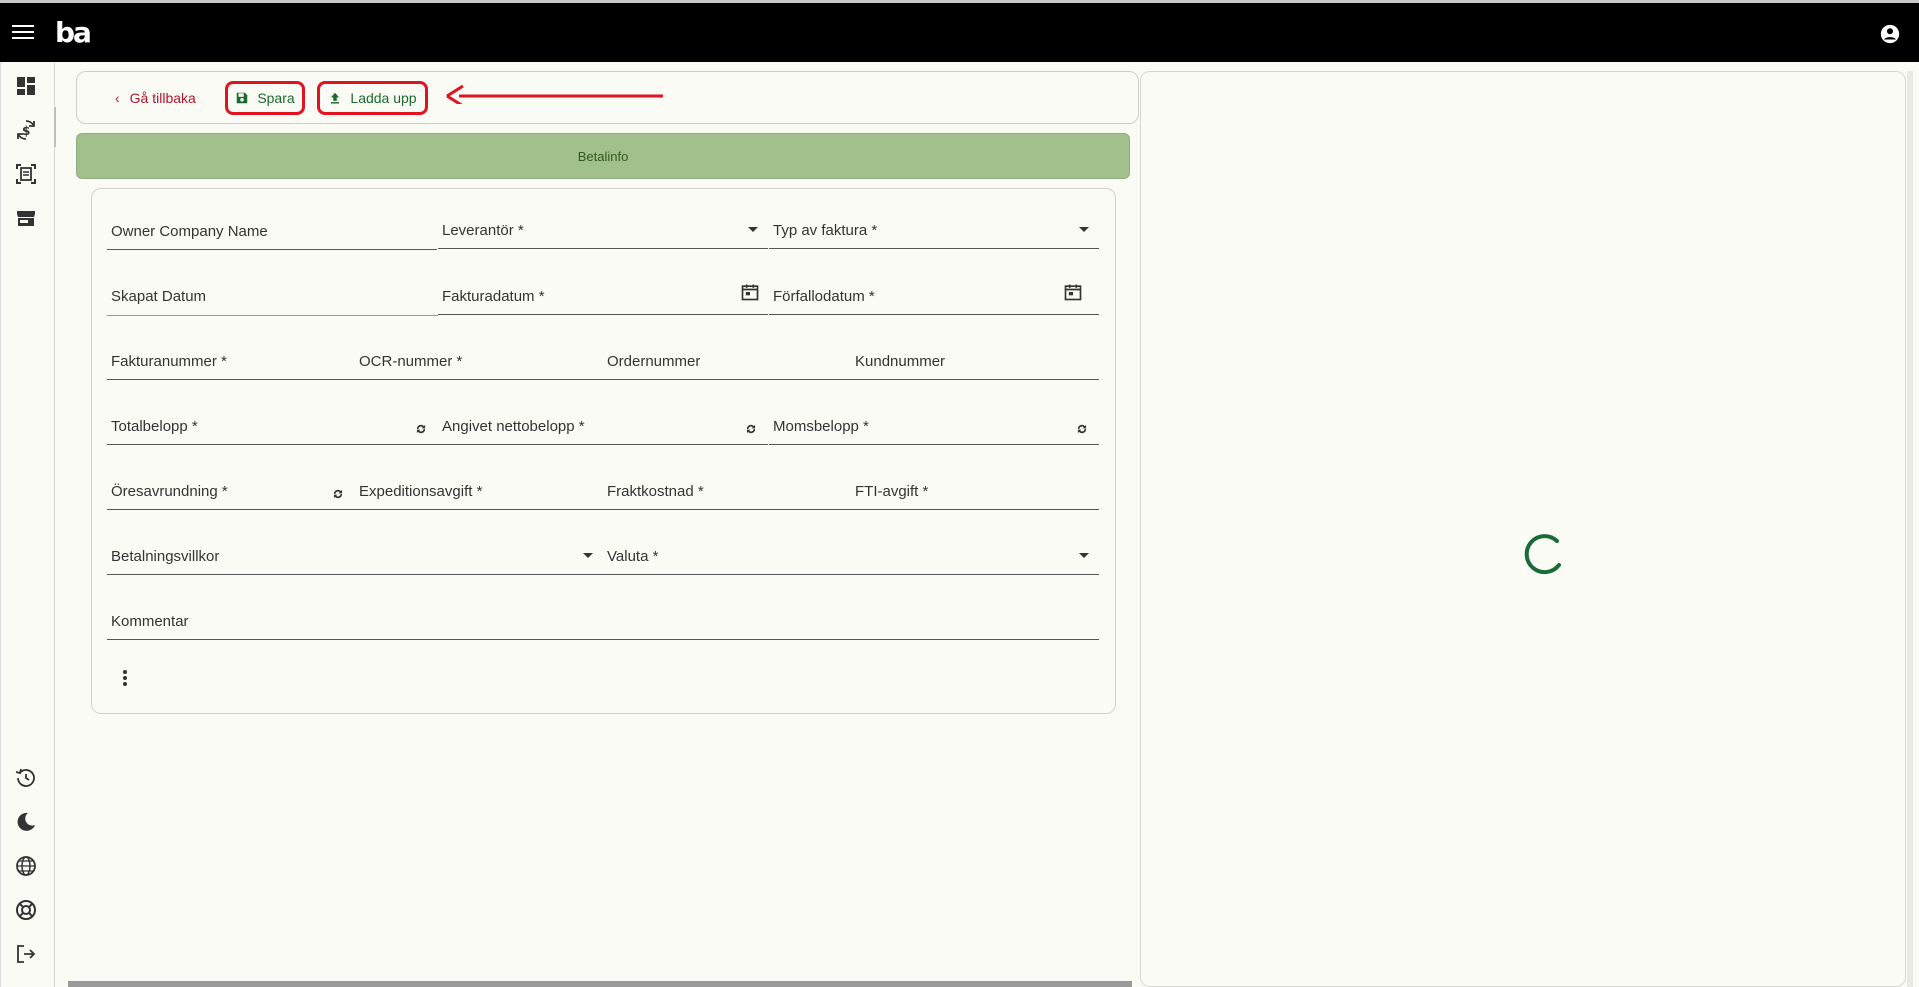 The width and height of the screenshot is (1919, 987). I want to click on fti-avgift-label: FTI-avgift *, so click(892, 491).